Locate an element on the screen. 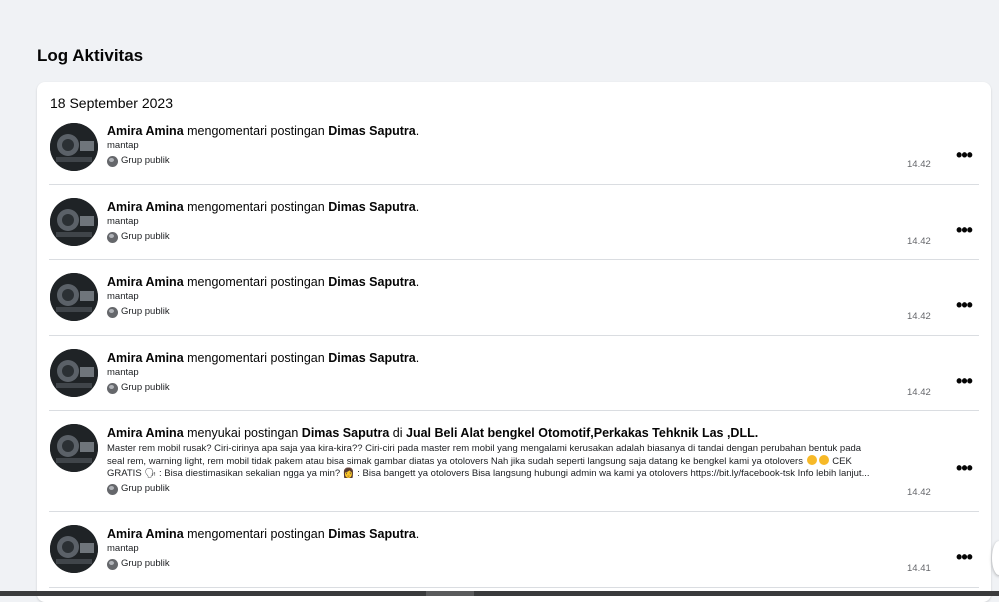 The width and height of the screenshot is (999, 602). action-text: menyukai postingan is located at coordinates (242, 433).